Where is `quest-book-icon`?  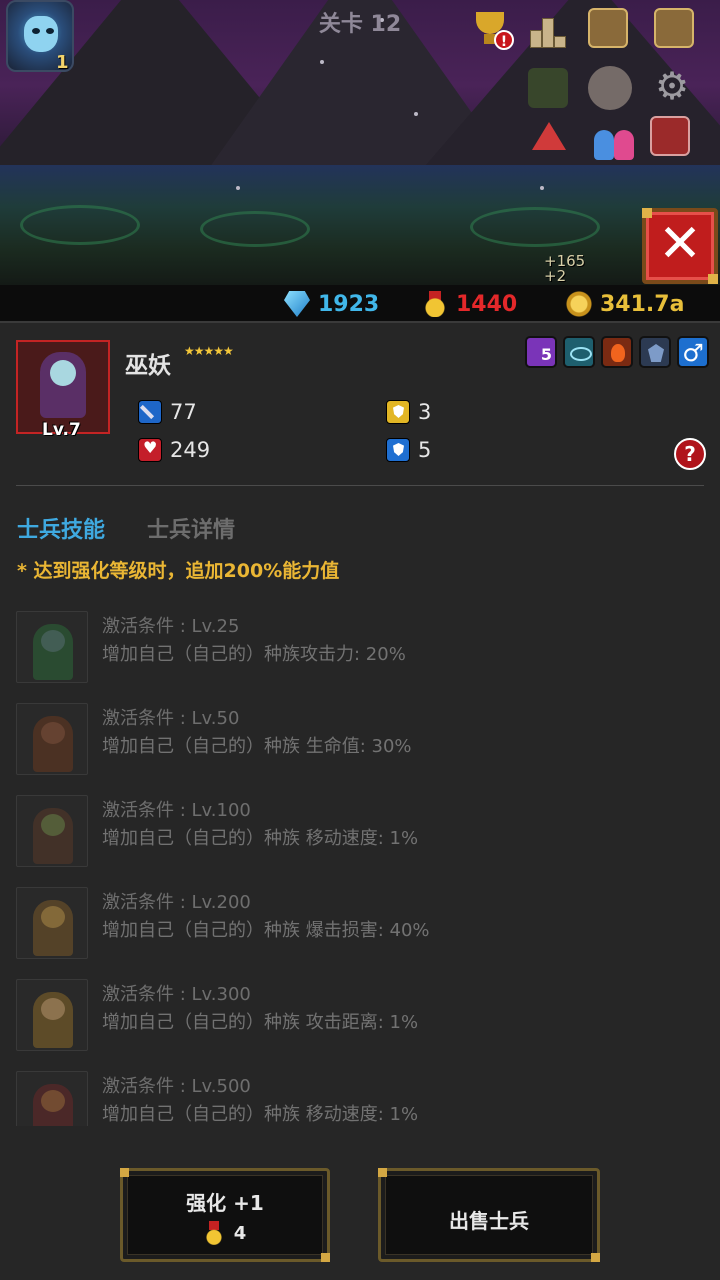
quest-book-icon is located at coordinates (608, 28).